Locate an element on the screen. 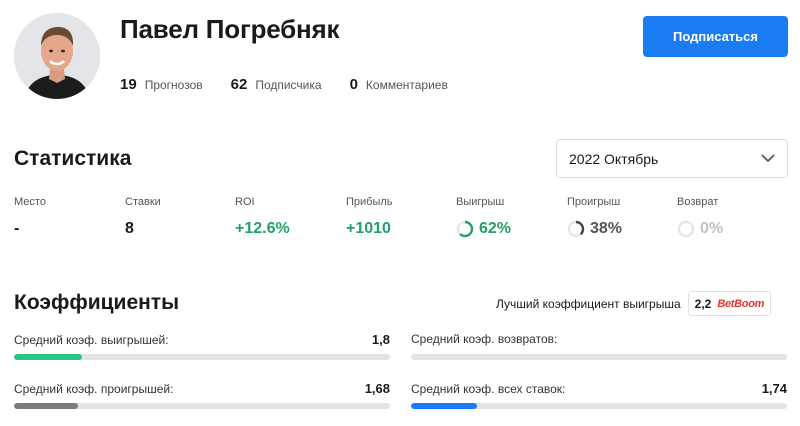 The height and width of the screenshot is (426, 800). coef-refunds: Средний коэф. возвратов: is located at coordinates (599, 346).